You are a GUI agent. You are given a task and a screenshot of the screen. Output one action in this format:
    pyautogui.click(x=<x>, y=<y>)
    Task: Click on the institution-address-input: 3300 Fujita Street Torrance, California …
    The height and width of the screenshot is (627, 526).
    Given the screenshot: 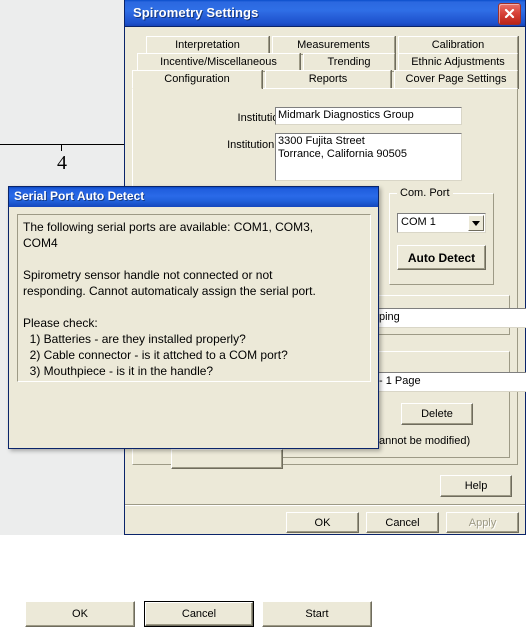 What is the action you would take?
    pyautogui.click(x=368, y=157)
    